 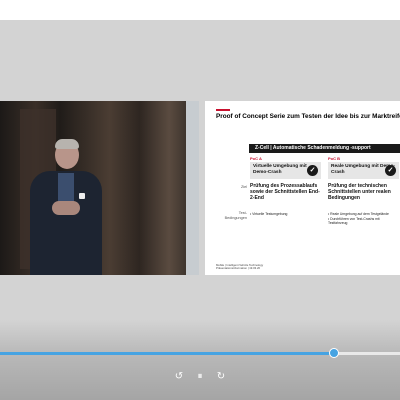 What do you see at coordinates (256, 158) in the screenshot?
I see `poc-a-tag: PoC A` at bounding box center [256, 158].